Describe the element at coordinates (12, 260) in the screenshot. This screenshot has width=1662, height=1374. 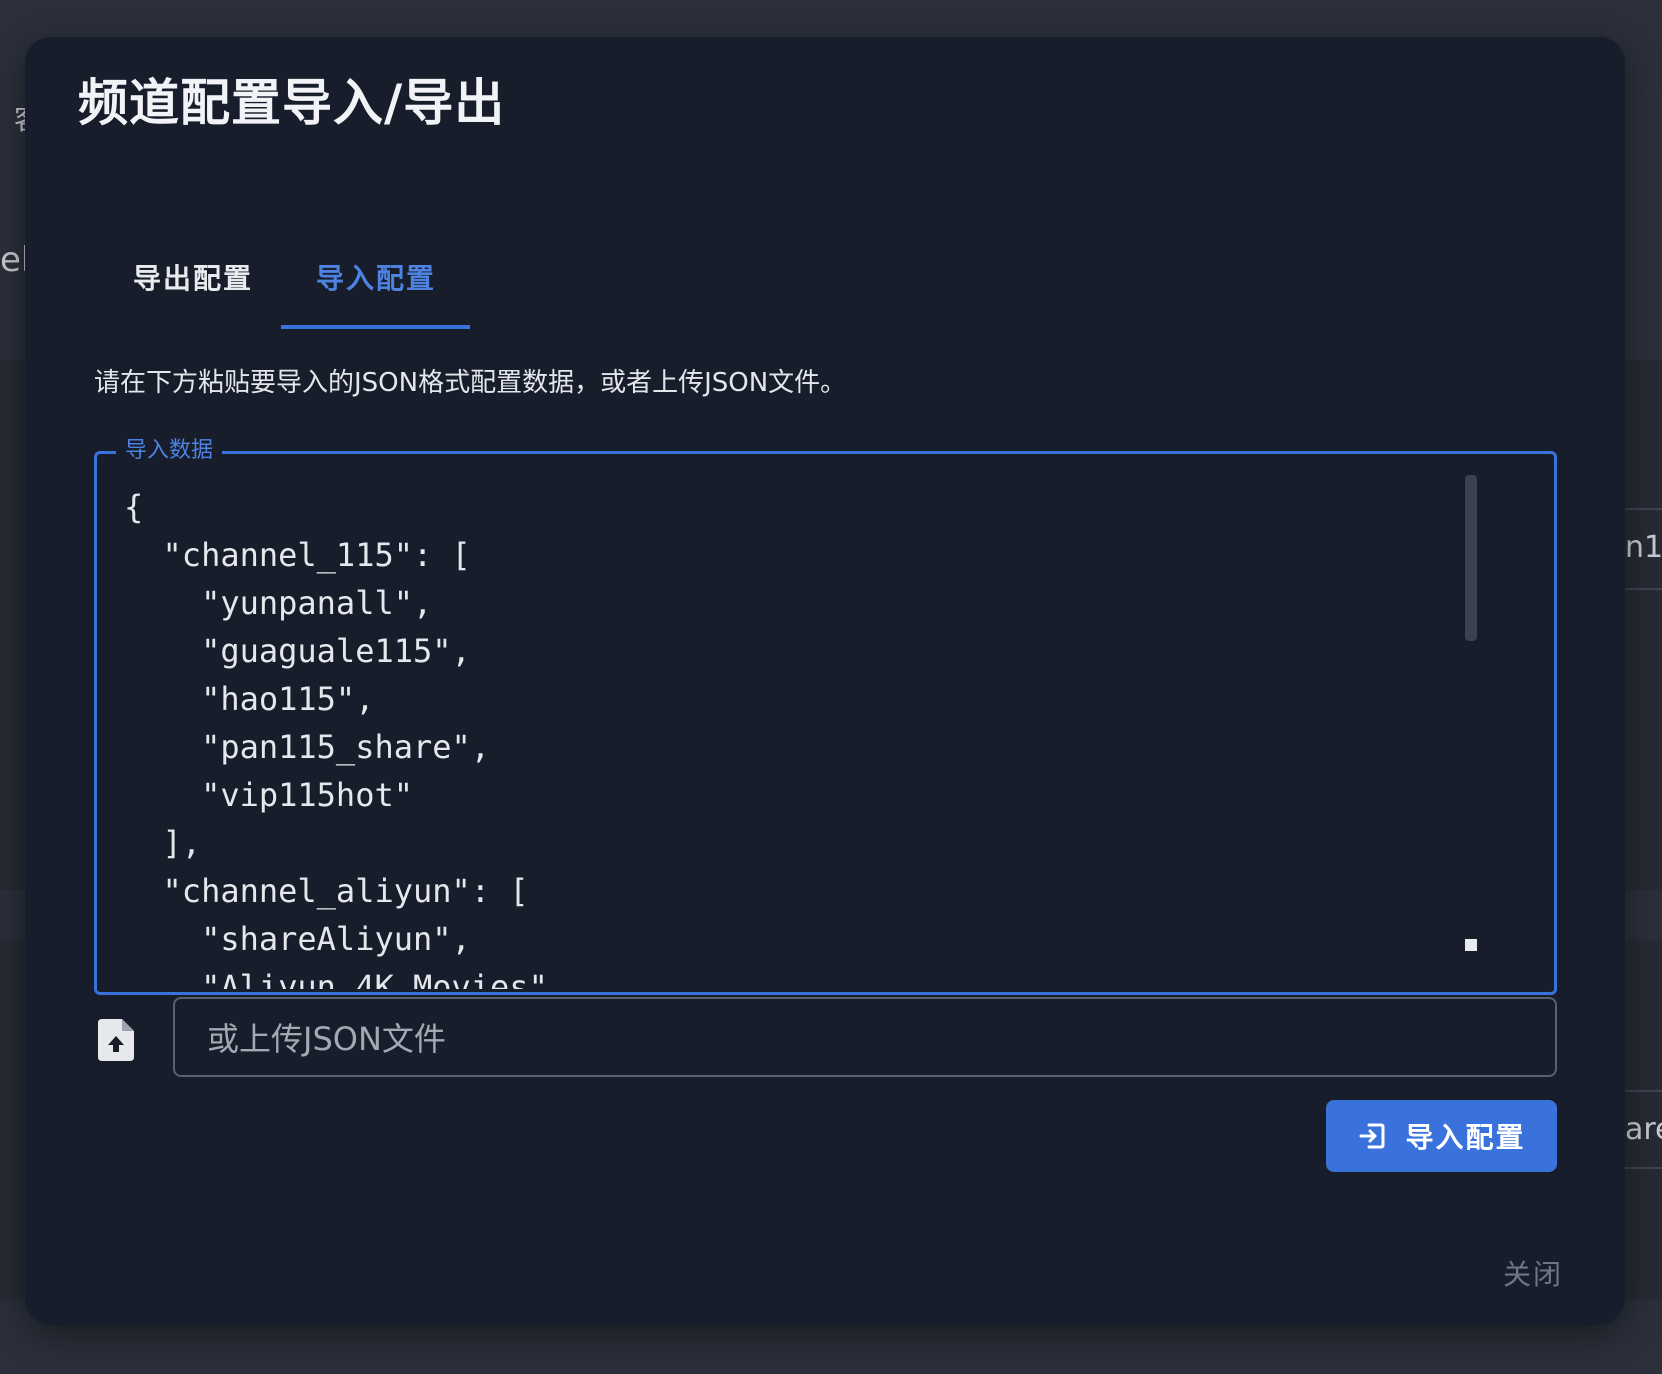
I see `background-text: elc` at that location.